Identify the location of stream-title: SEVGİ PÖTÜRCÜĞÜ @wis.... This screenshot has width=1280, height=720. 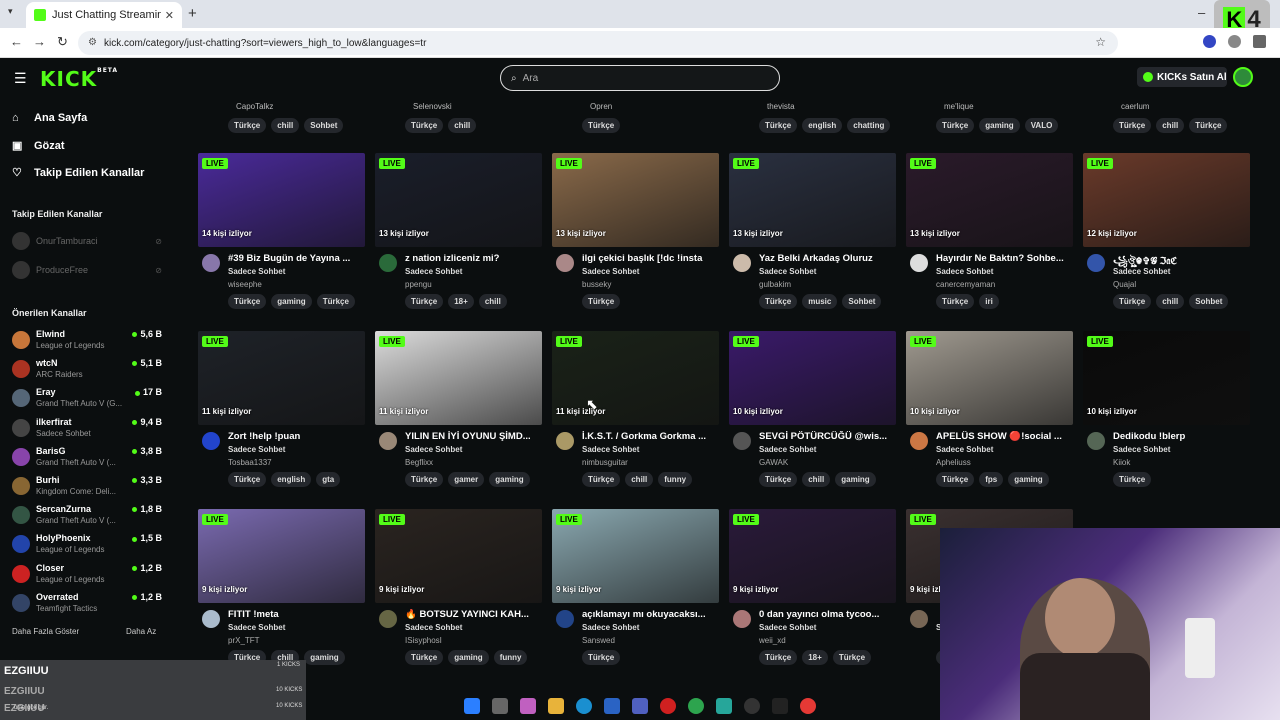
(826, 436).